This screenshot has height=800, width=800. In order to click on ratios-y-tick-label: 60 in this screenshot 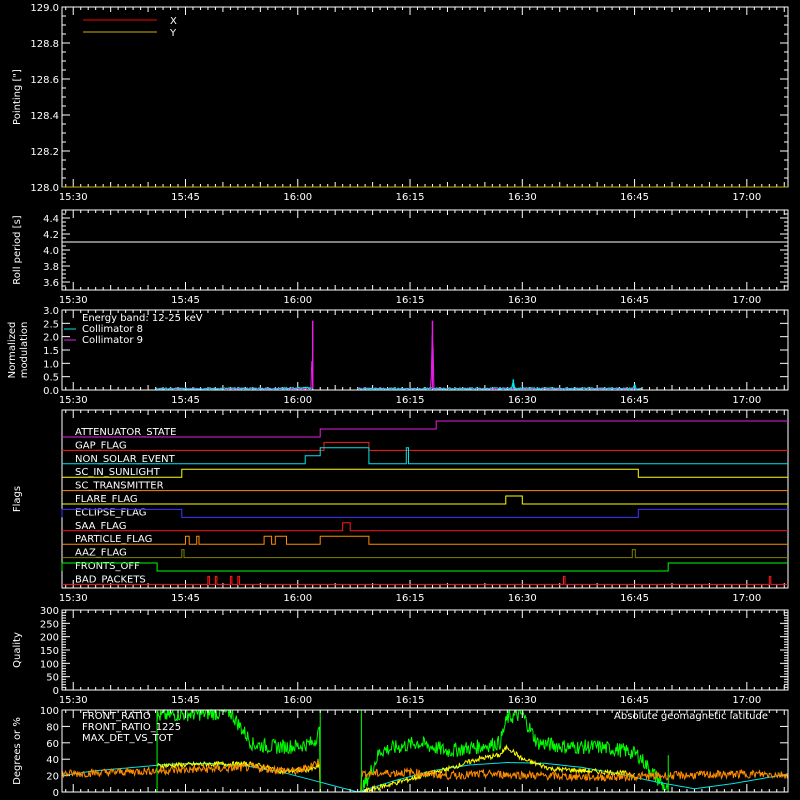, I will do `click(52, 744)`.